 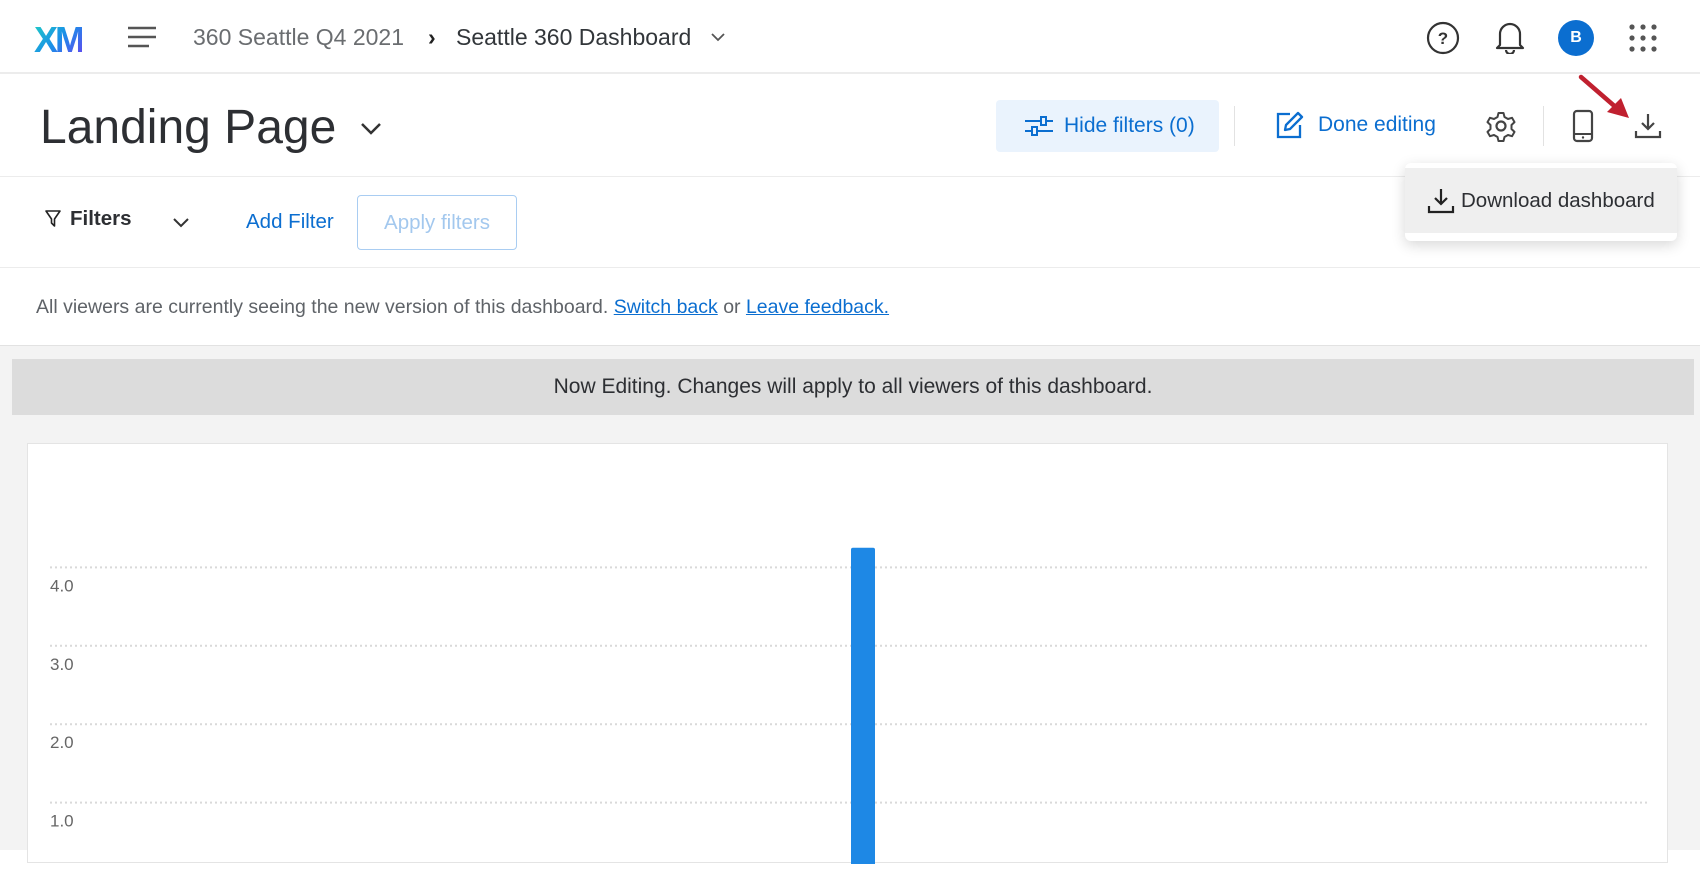 I want to click on notification-bell-icon, so click(x=1510, y=37).